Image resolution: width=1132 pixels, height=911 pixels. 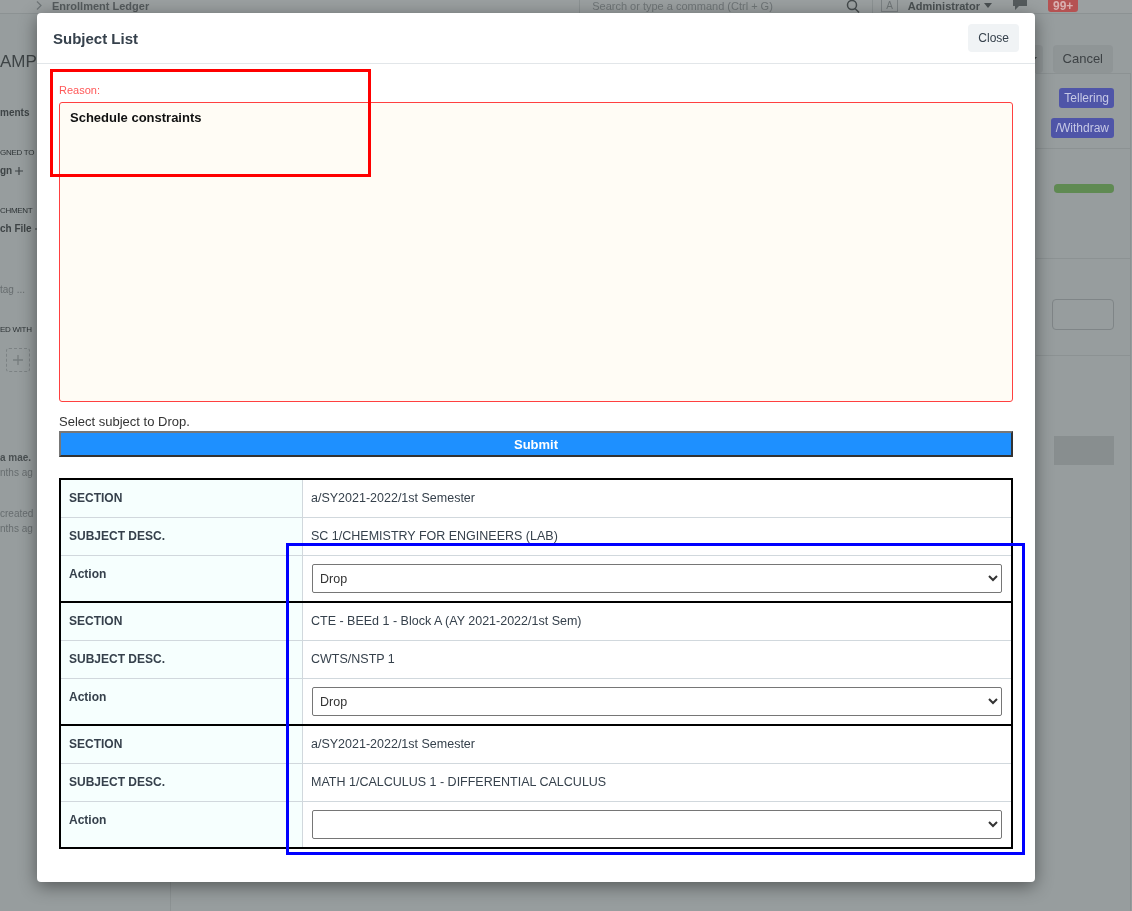 I want to click on submit-button: Submit, so click(x=536, y=444).